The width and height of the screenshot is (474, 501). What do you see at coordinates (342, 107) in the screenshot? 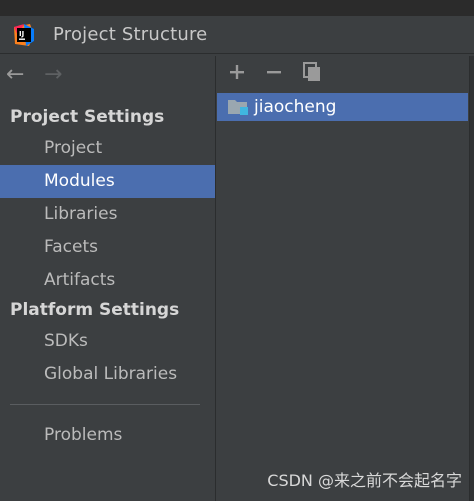
I see `module-row-jiaocheng: jiaocheng` at bounding box center [342, 107].